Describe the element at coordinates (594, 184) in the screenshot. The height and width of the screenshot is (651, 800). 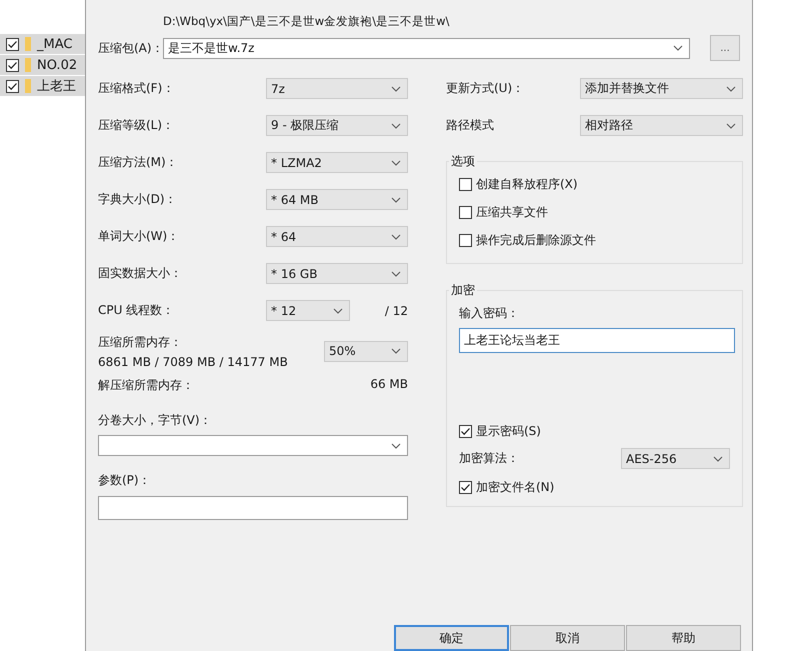
I see `option-checkbox: 创建自释放程序(X)` at that location.